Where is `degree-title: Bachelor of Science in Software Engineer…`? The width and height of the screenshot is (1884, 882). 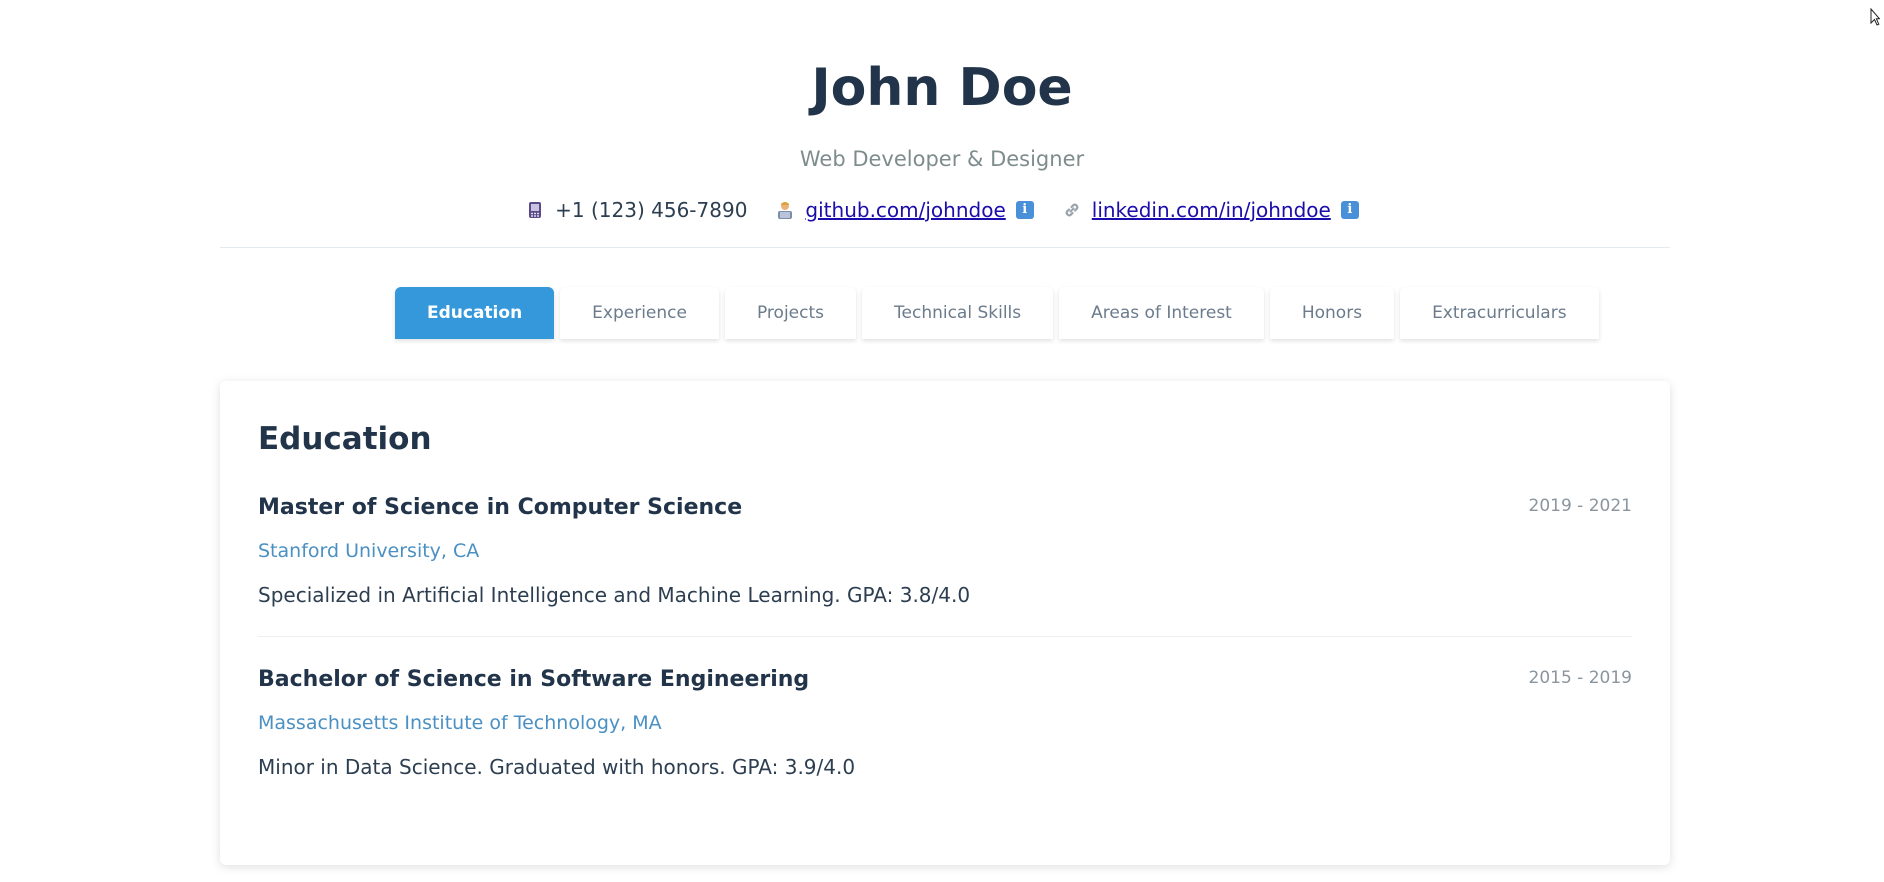
degree-title: Bachelor of Science in Software Engineer… is located at coordinates (534, 679).